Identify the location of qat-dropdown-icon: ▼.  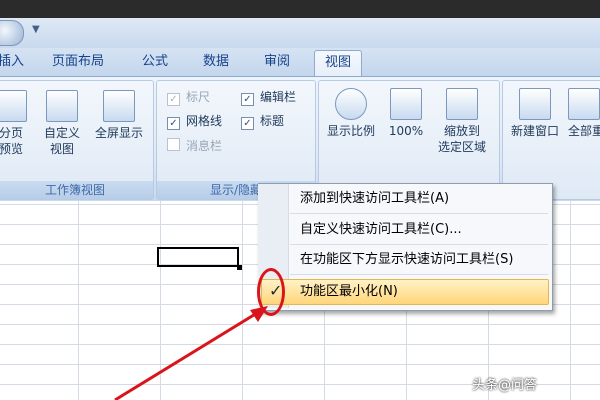
(36, 29).